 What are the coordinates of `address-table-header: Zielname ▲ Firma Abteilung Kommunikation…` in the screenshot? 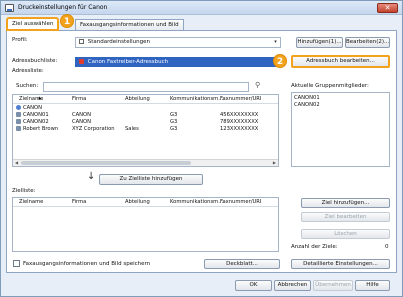 It's located at (145, 99).